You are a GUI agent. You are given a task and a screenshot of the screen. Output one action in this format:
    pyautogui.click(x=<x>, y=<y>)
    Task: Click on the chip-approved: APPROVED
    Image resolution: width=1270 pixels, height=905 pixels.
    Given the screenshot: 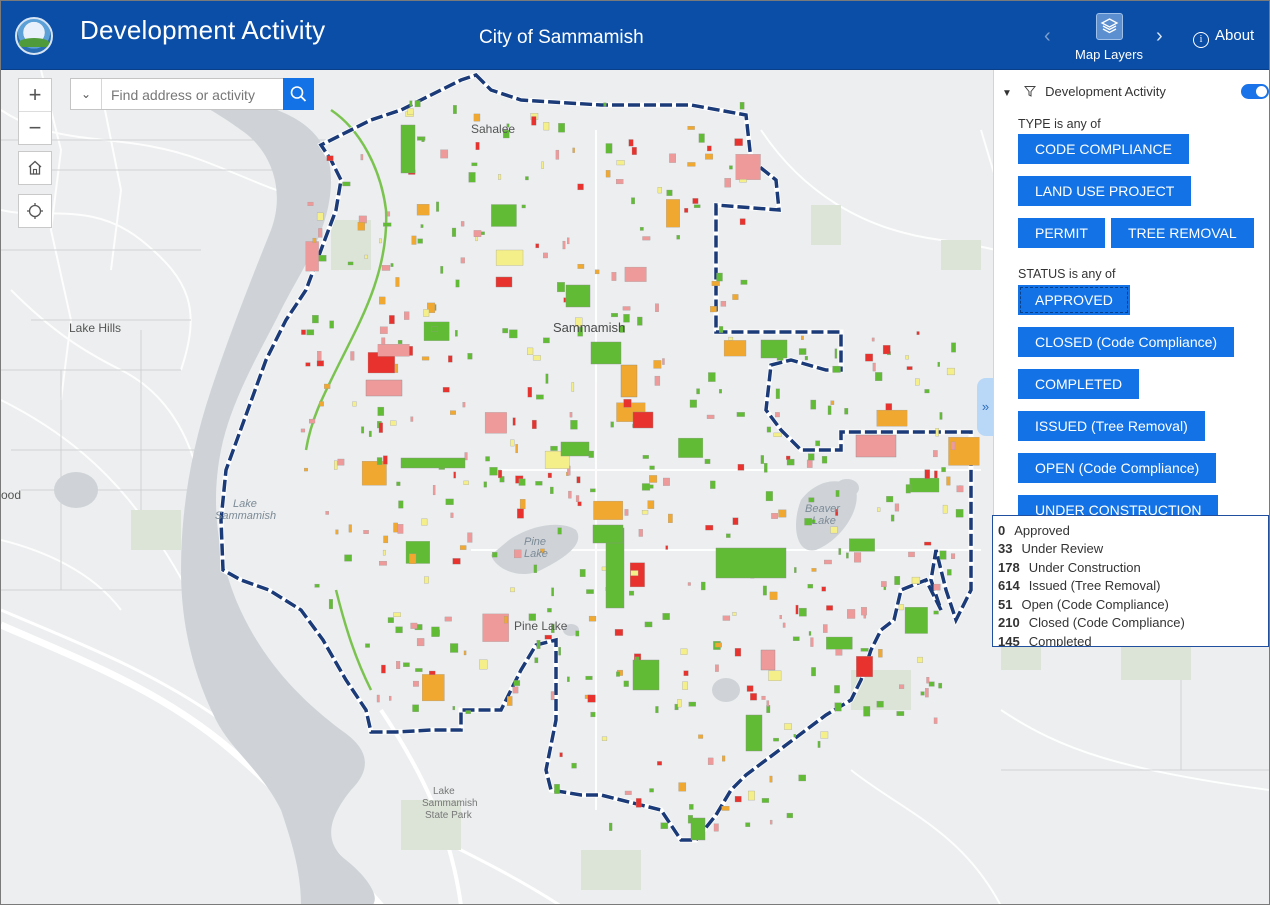 What is the action you would take?
    pyautogui.click(x=1074, y=300)
    